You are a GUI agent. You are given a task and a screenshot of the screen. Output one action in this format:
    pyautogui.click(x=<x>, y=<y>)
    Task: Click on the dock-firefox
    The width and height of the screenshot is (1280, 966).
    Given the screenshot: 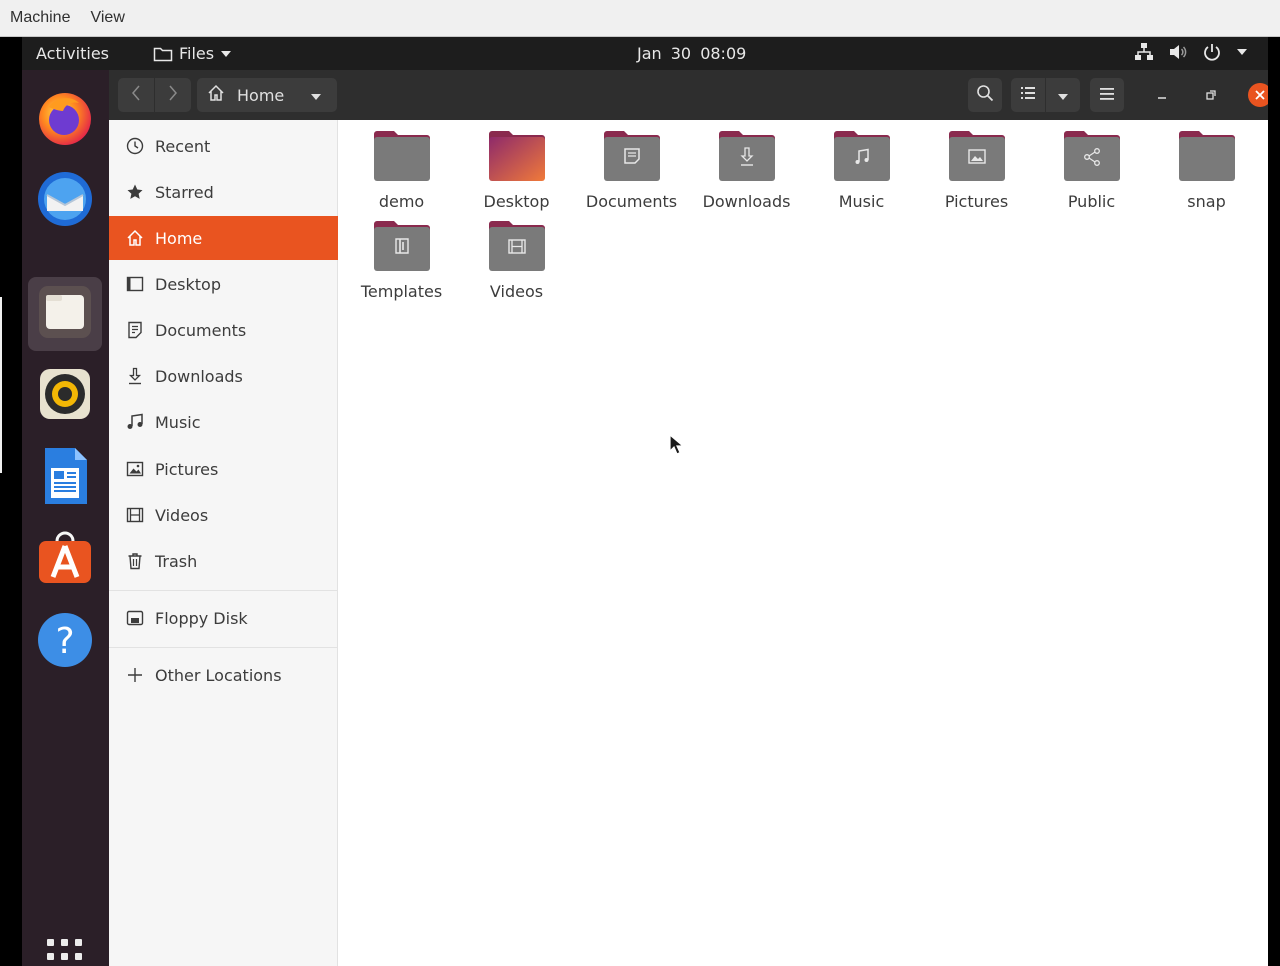 What is the action you would take?
    pyautogui.click(x=65, y=119)
    